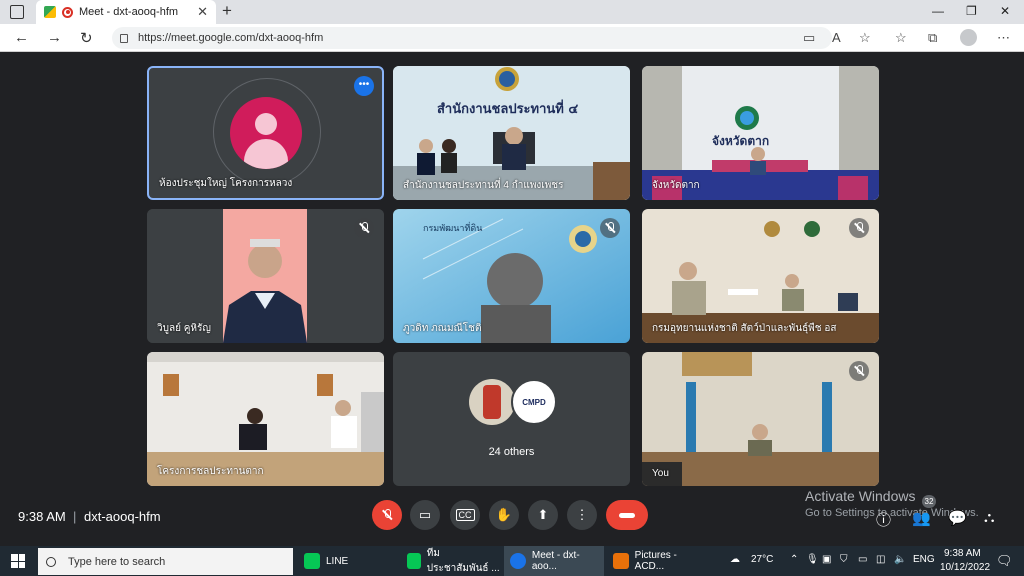 The height and width of the screenshot is (576, 1024). I want to click on minimize-button: —, so click(938, 11).